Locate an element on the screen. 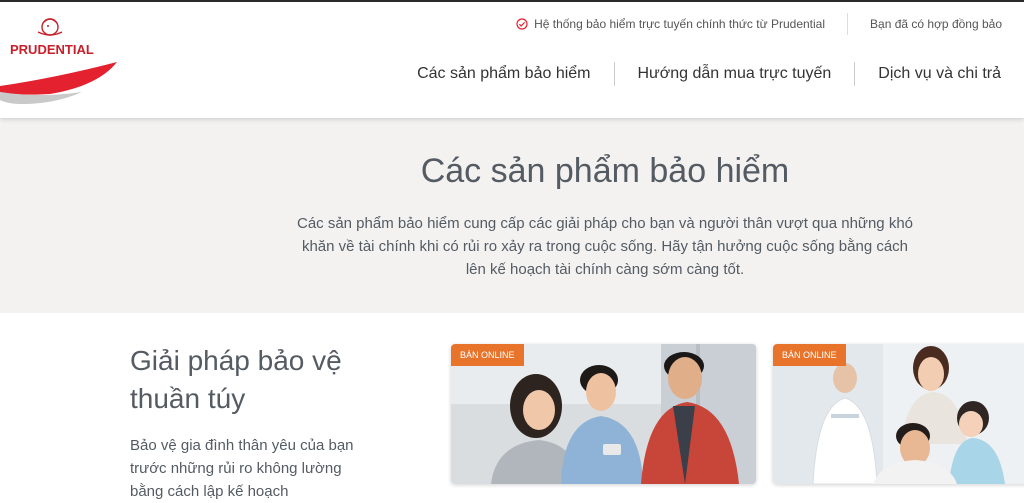 This screenshot has height=503, width=1024. page-title: Các sản phẩm bảo hiểm is located at coordinates (605, 171).